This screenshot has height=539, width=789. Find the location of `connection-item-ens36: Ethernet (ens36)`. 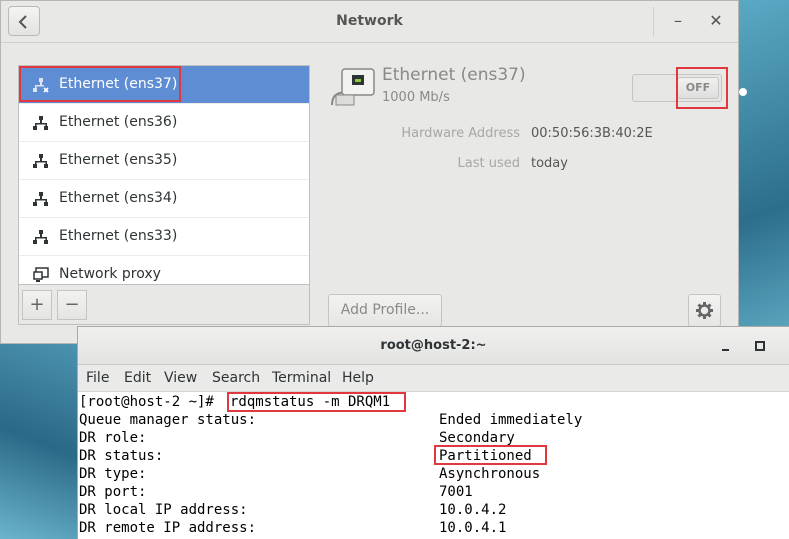

connection-item-ens36: Ethernet (ens36) is located at coordinates (164, 123).